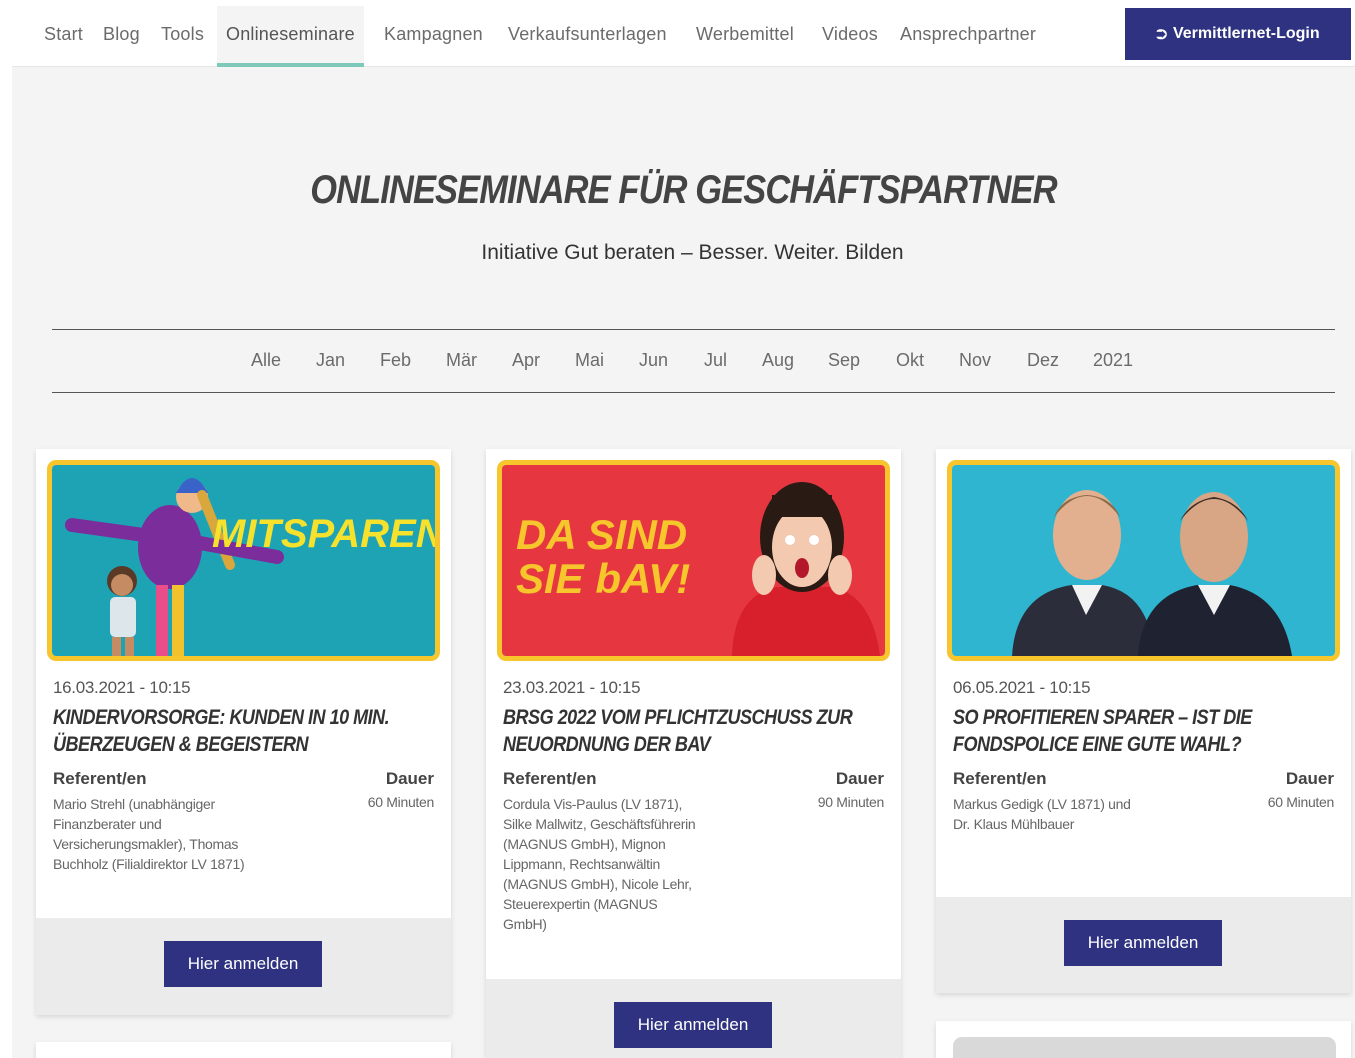 This screenshot has width=1355, height=1058. Describe the element at coordinates (745, 36) in the screenshot. I see `nav-werbemittel: Werbemittel` at that location.